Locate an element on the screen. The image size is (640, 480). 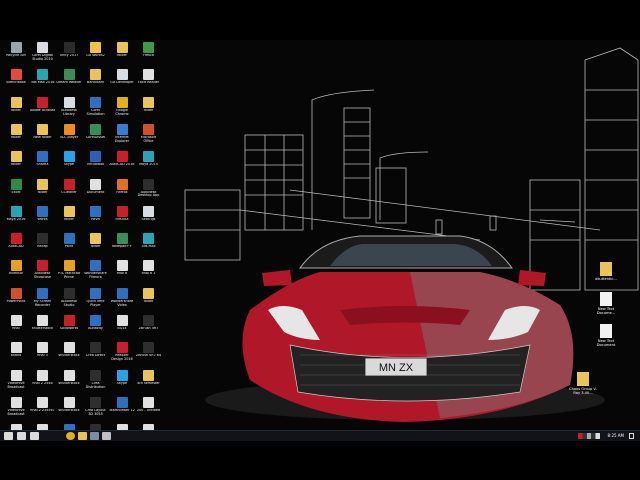
desktop-icon: Notepad++ is located at coordinates (122, 245).